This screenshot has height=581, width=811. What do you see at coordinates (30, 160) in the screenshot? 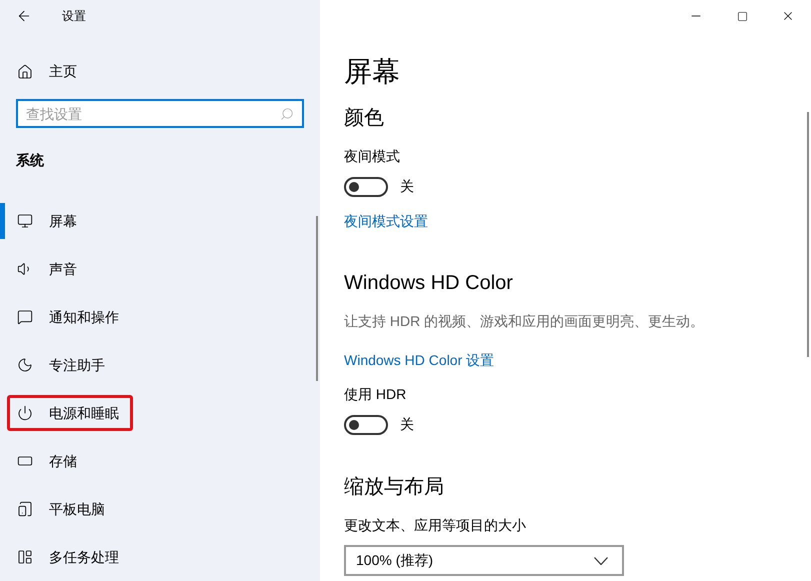
I see `section-heading: 系统` at bounding box center [30, 160].